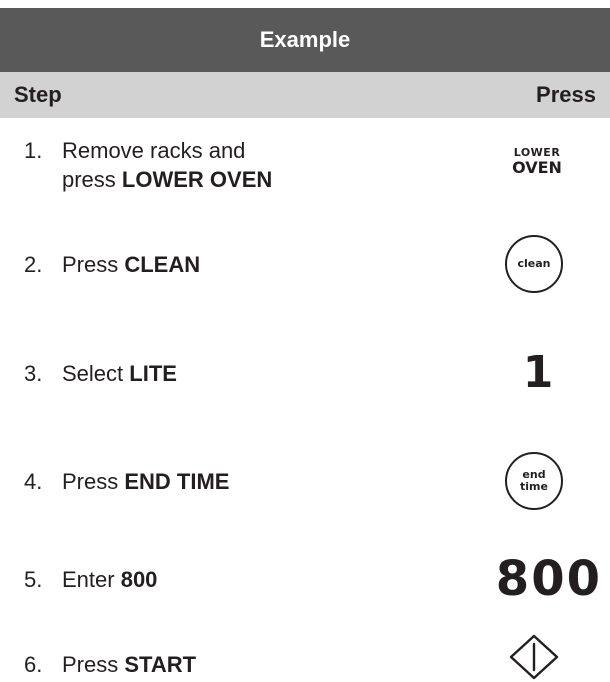  Describe the element at coordinates (534, 486) in the screenshot. I see `end-time-label-bottom: time` at that location.